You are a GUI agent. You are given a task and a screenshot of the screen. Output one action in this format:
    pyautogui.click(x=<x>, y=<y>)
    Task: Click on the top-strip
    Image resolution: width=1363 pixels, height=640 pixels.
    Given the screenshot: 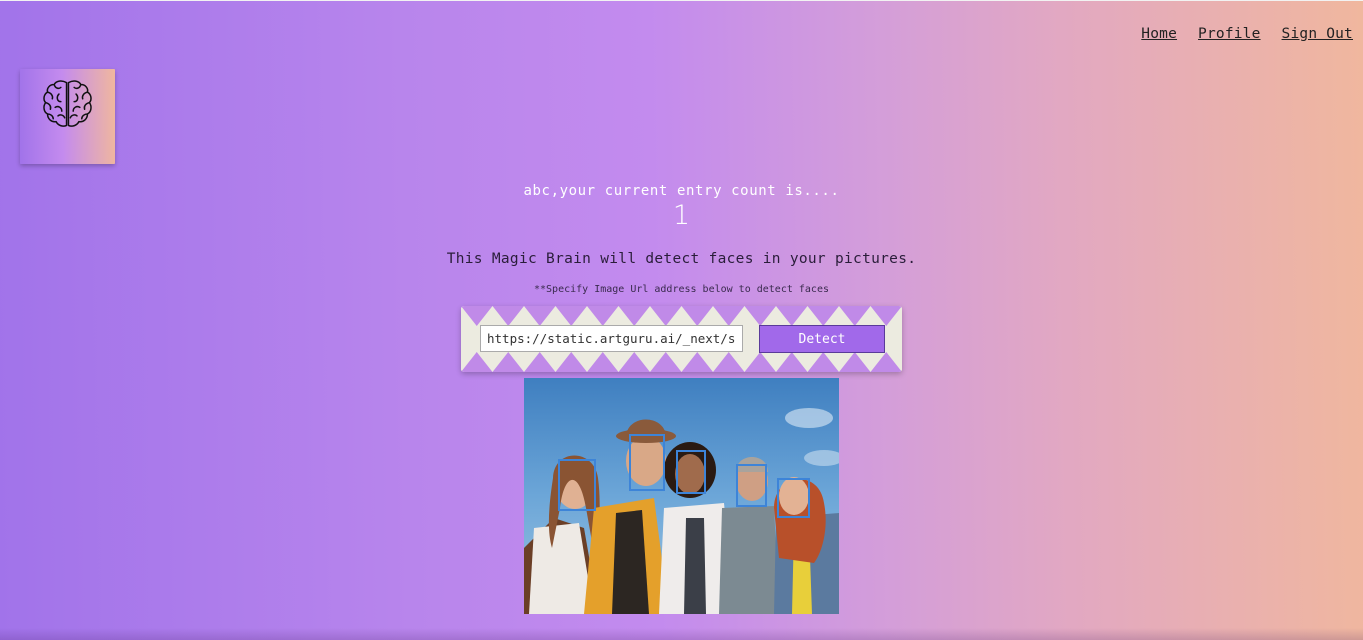 What is the action you would take?
    pyautogui.click(x=681, y=0)
    